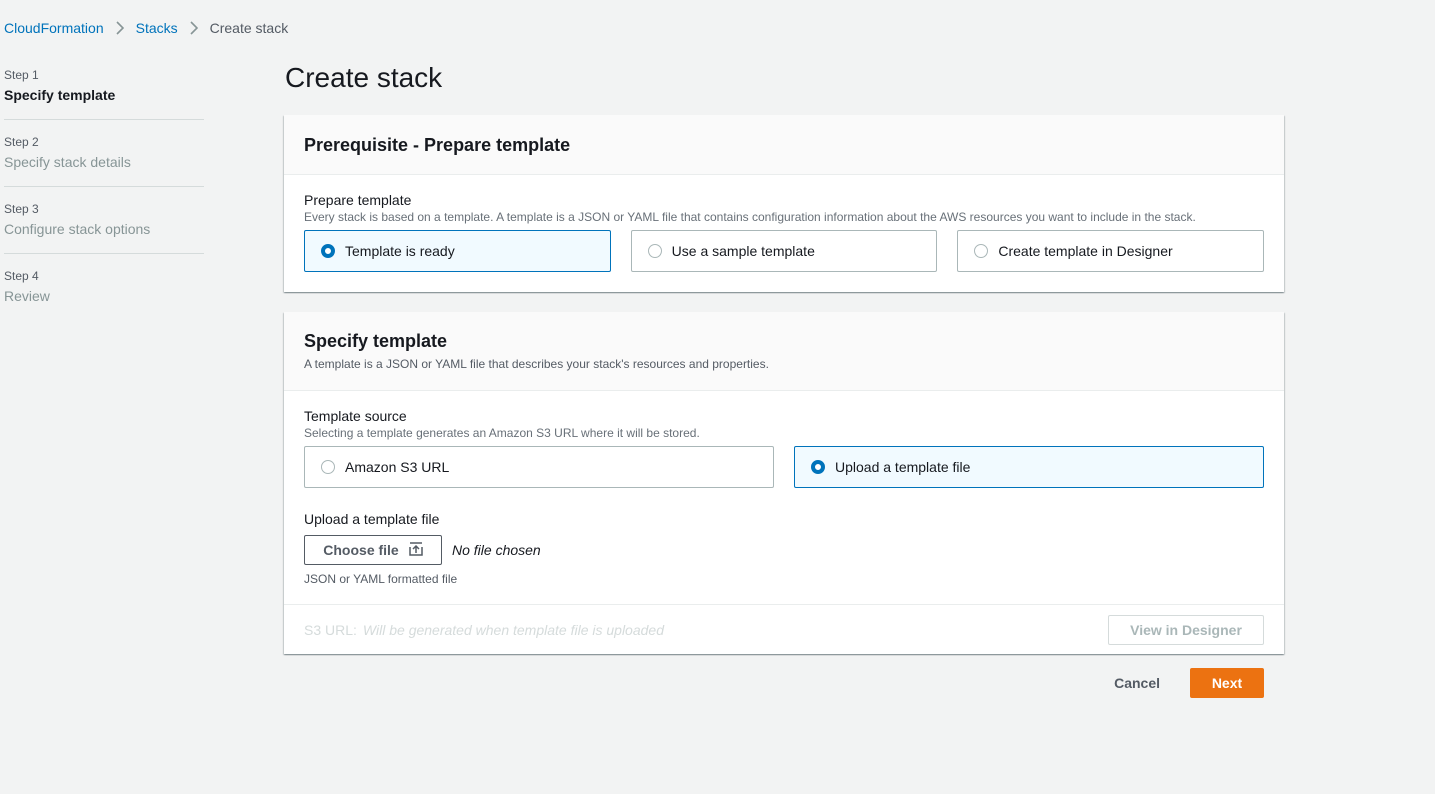 The image size is (1435, 794). I want to click on no-file-chosen-text: No file chosen, so click(496, 550).